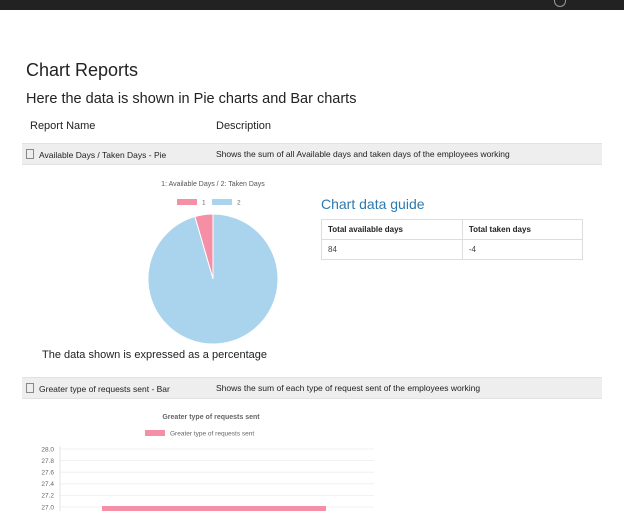 The height and width of the screenshot is (511, 624). I want to click on user-icon, so click(560, 3).